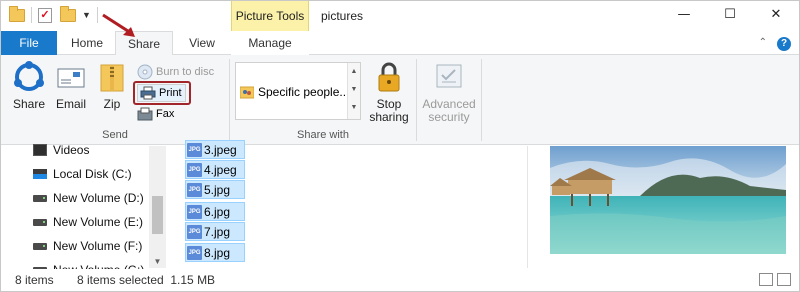 The image size is (800, 292). I want to click on maximize-button: ☐, so click(730, 16).